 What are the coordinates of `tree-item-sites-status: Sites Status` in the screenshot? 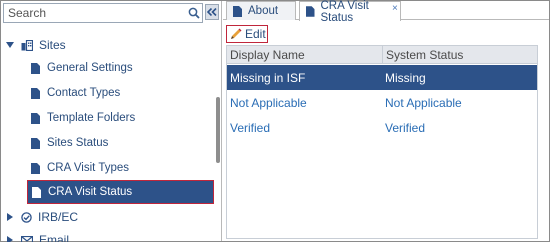 It's located at (69, 143).